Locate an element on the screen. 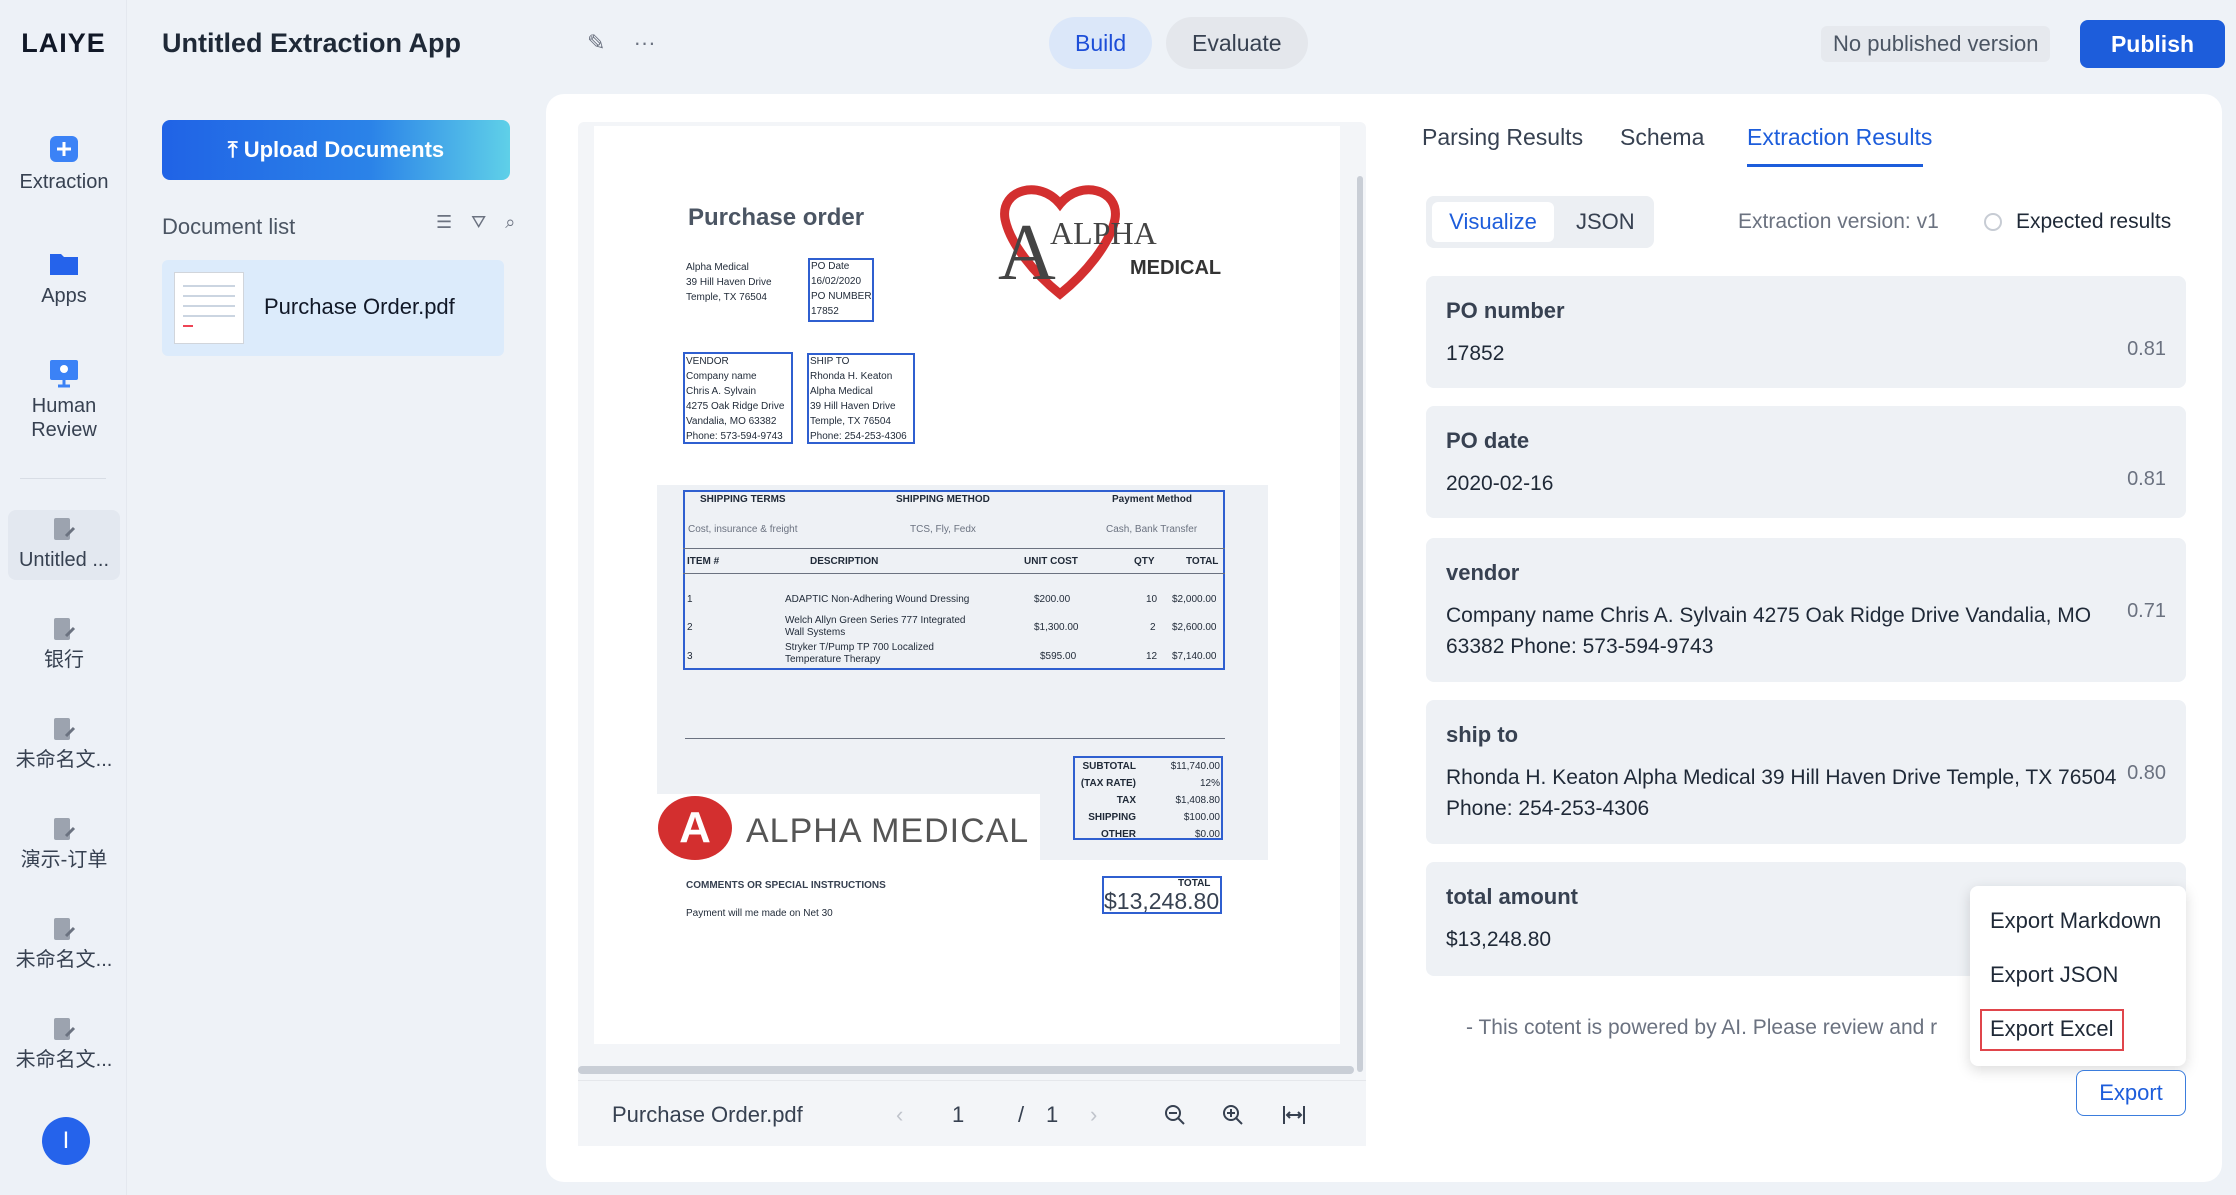  upload-icon: ⤒ is located at coordinates (235, 149).